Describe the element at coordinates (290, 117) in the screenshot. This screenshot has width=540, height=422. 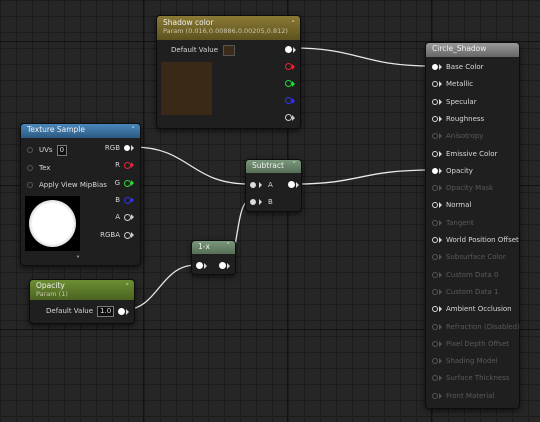
I see `output-pin-a` at that location.